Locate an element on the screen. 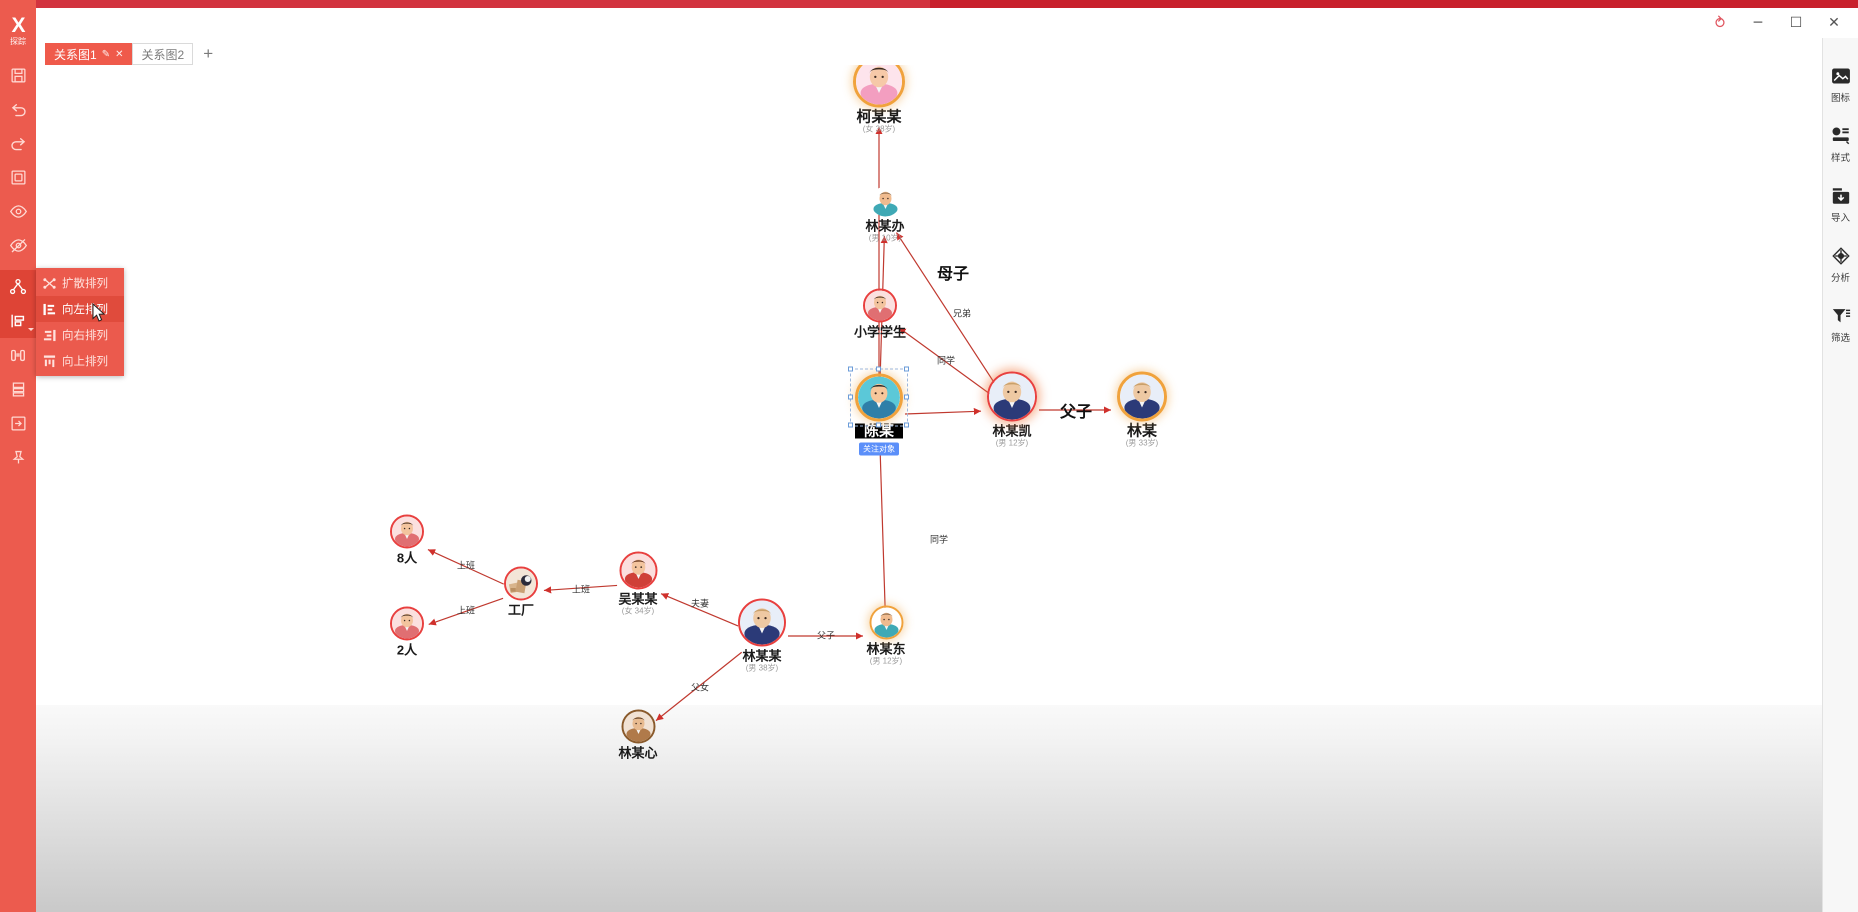 Image resolution: width=1858 pixels, height=912 pixels. icon-panel-button: 图标 is located at coordinates (1840, 85).